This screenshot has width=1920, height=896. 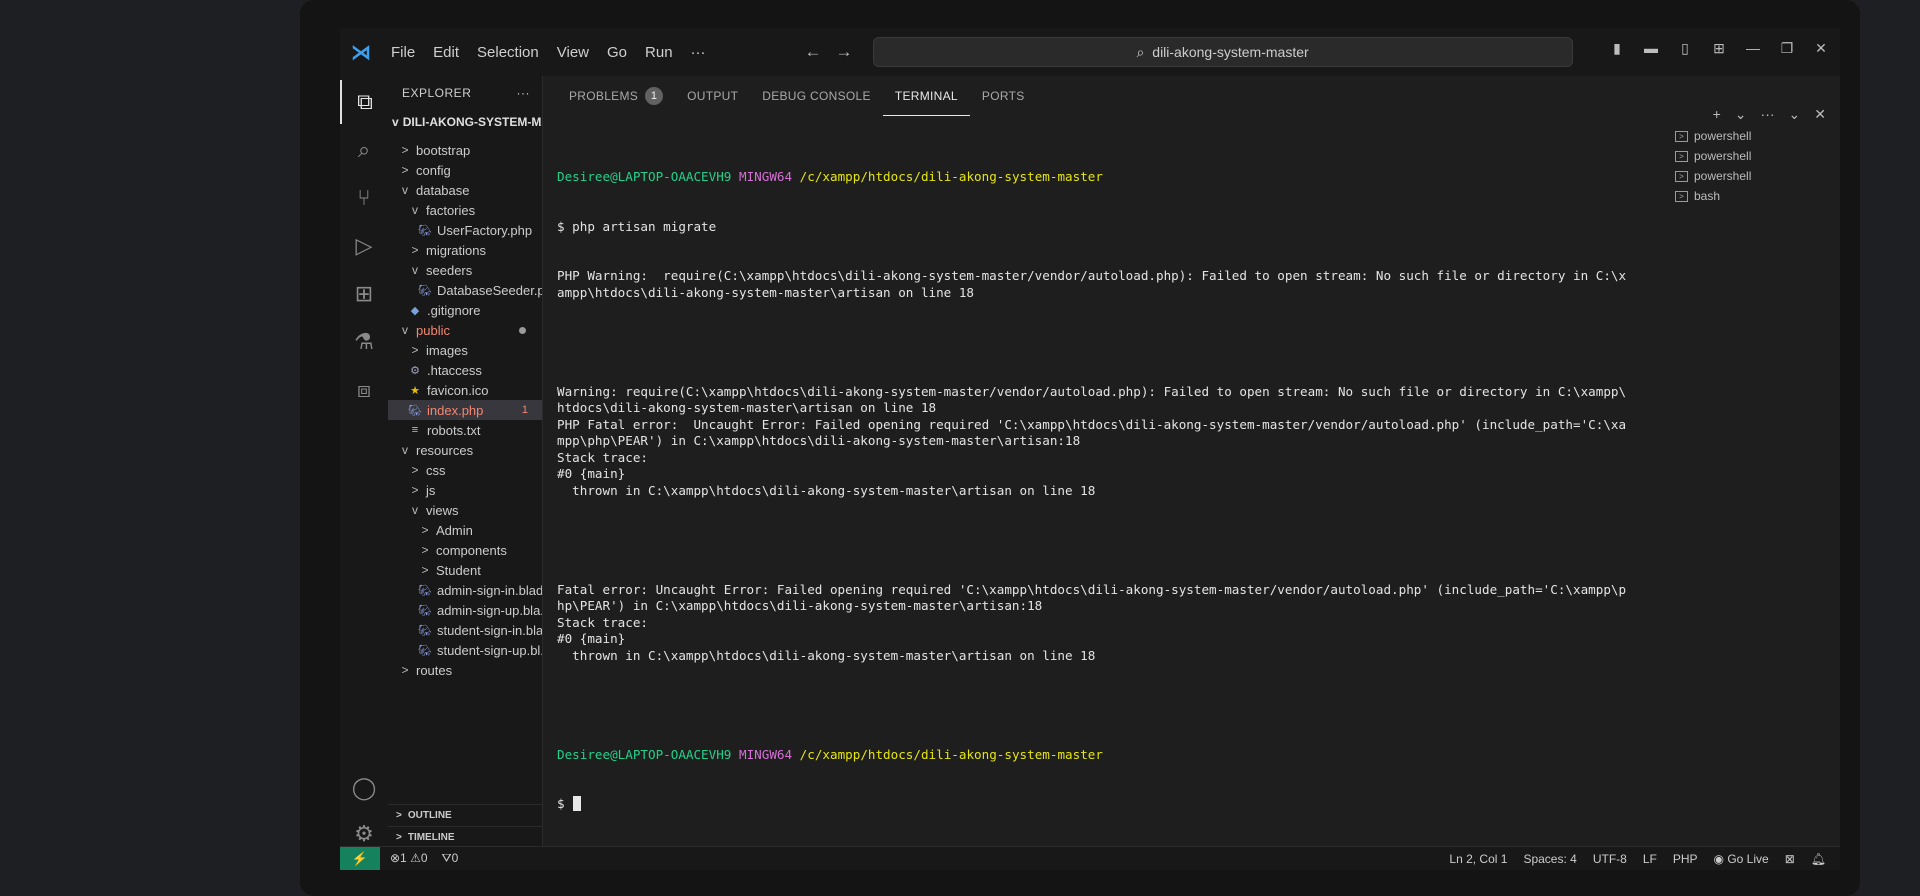 I want to click on file-item: ★ favicon.ico, so click(x=465, y=390).